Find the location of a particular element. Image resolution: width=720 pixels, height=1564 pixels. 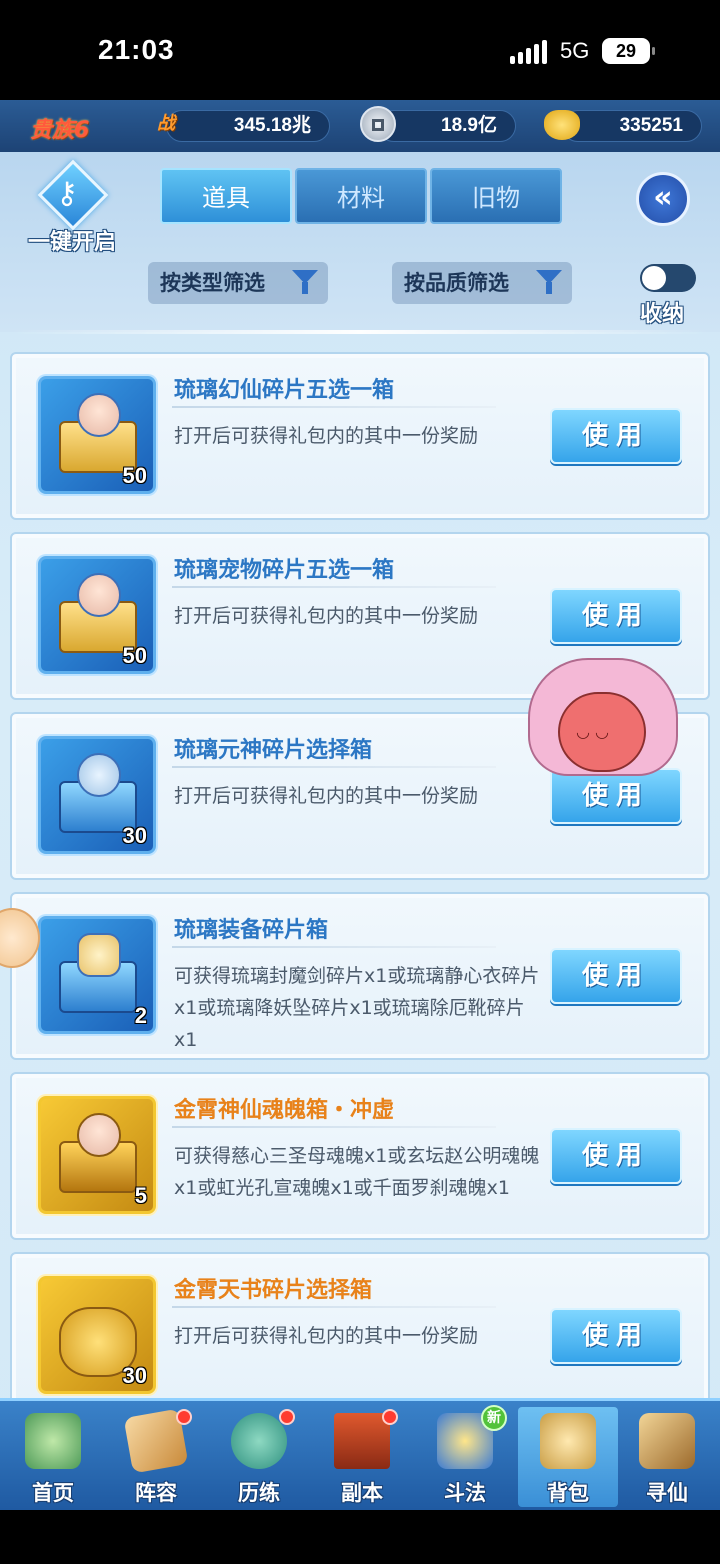

status-time: 21:03 is located at coordinates (136, 49).